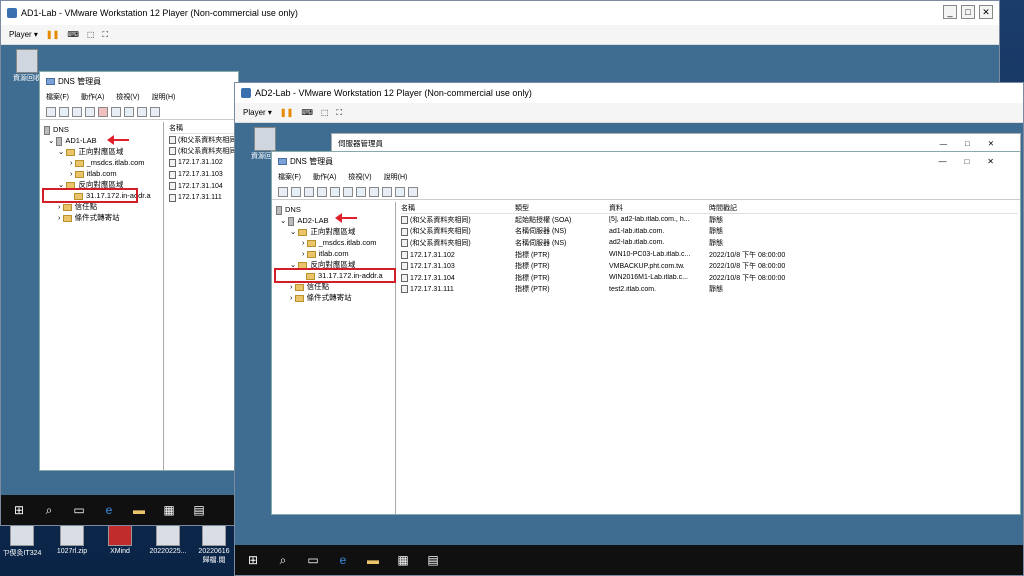 The width and height of the screenshot is (1024, 576). I want to click on table-row: 172.17.31.111 指標 (PTR) test2.itlab.com. 靜態, so click(709, 290).